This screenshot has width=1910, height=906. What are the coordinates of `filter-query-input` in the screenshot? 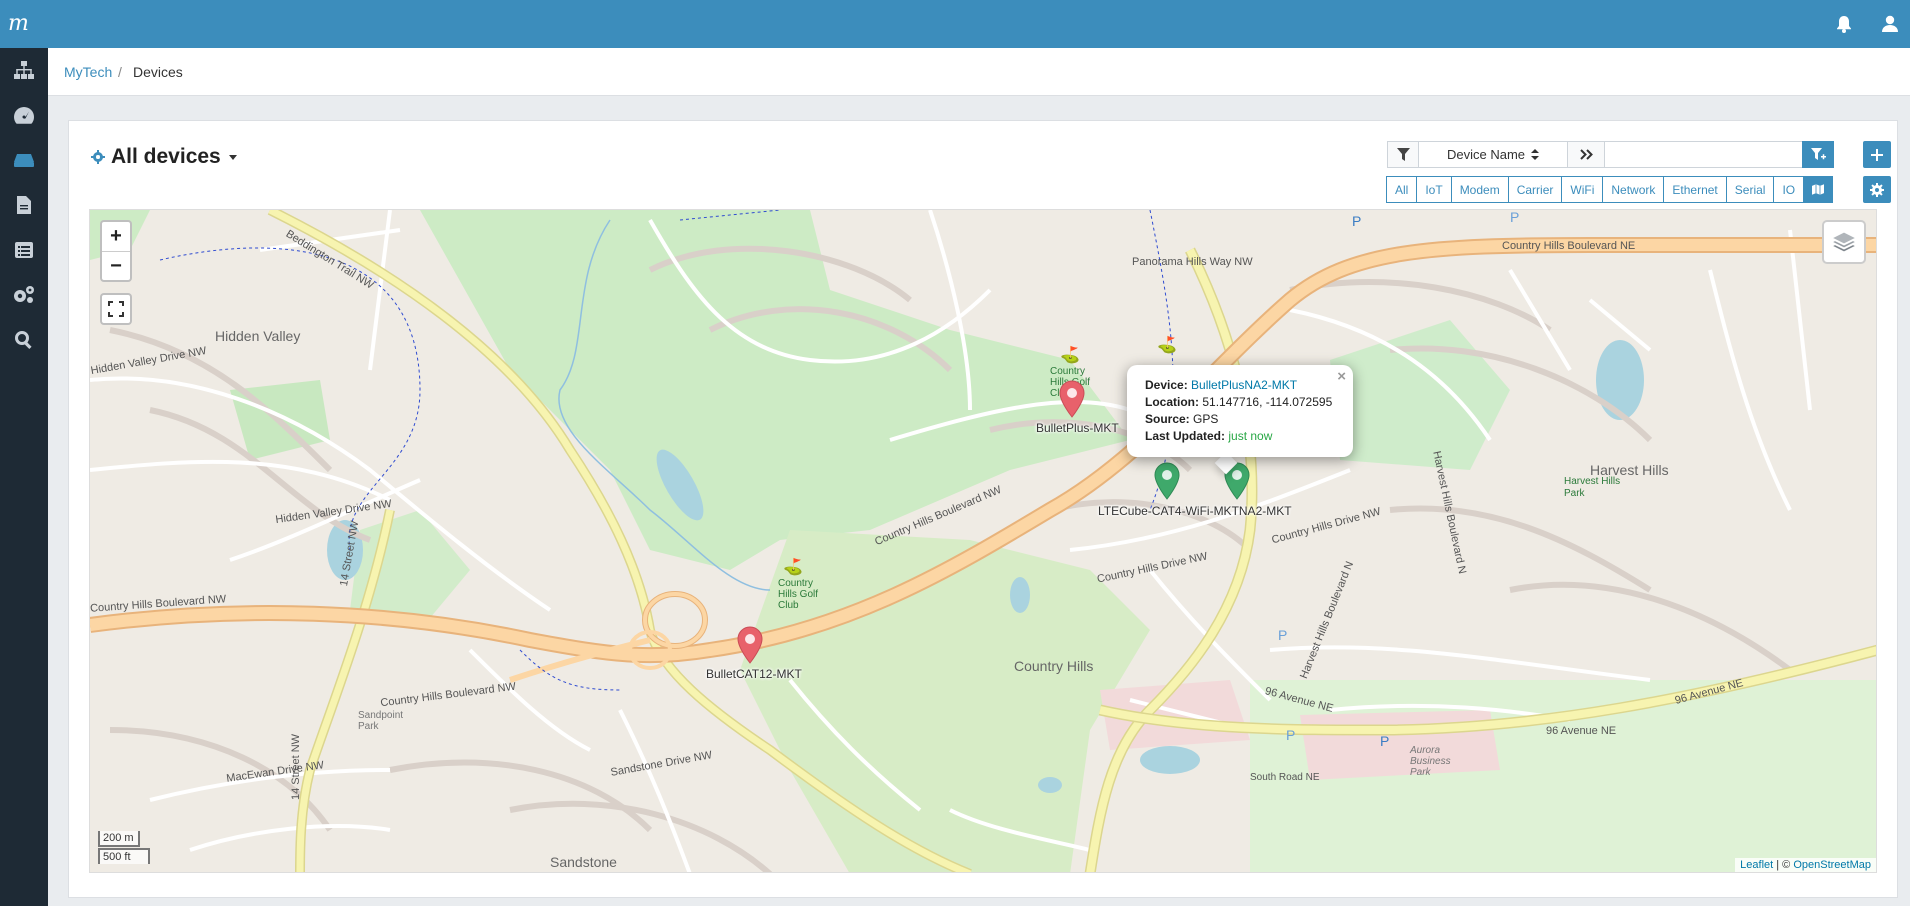 It's located at (1703, 154).